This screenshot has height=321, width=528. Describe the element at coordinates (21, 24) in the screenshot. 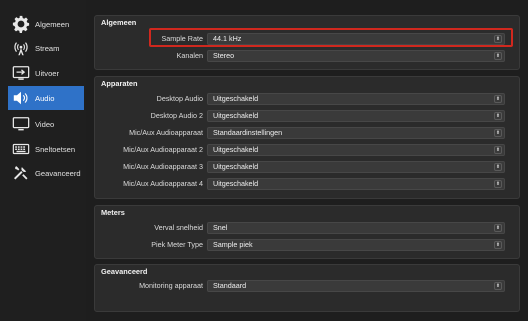

I see `gear-icon` at that location.